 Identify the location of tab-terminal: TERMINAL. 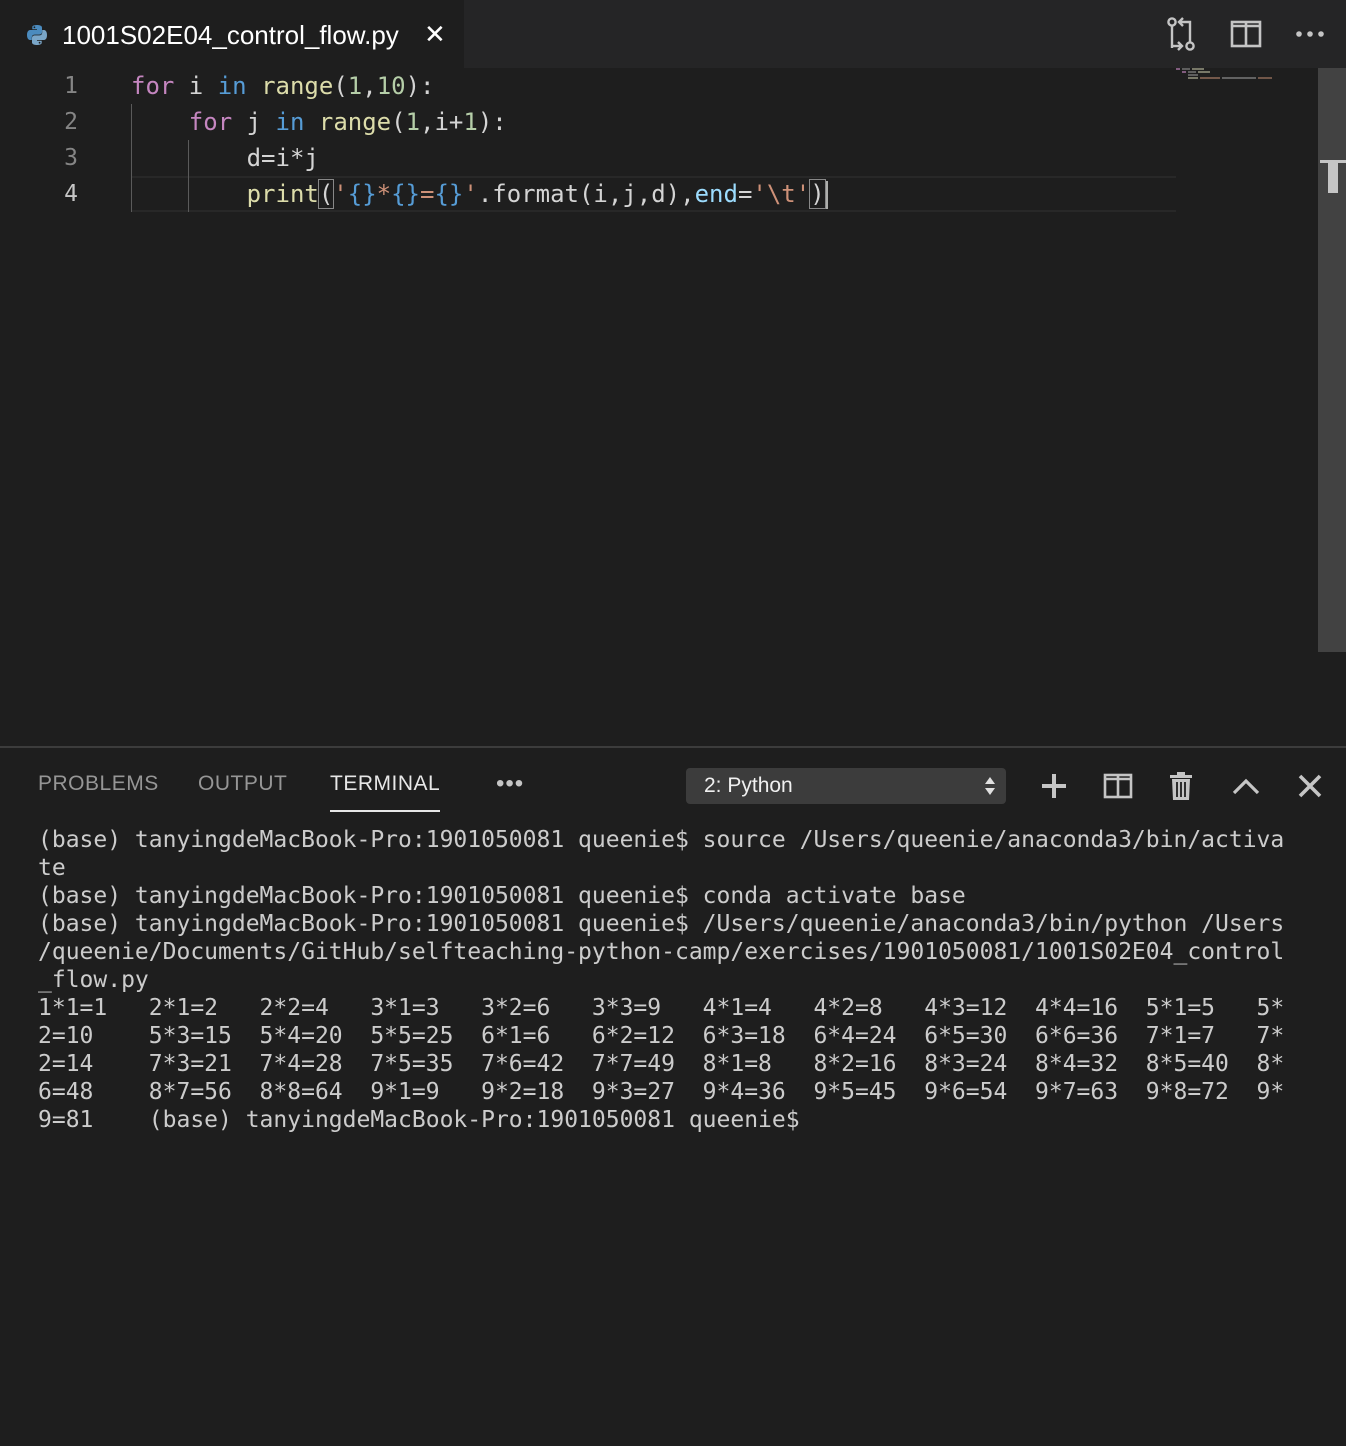
(385, 784).